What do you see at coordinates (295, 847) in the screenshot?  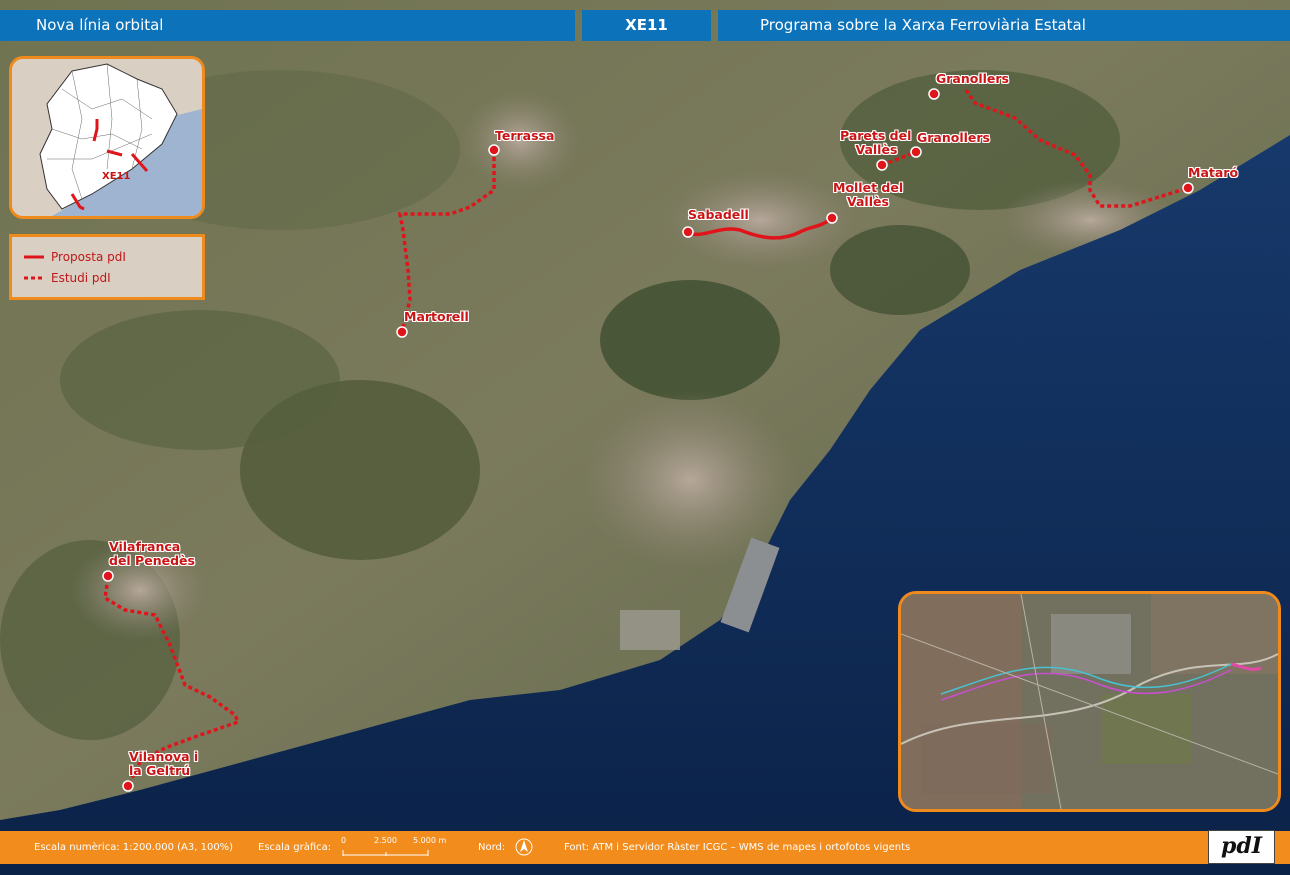 I see `scale-graphic-label: Escala gràfica:` at bounding box center [295, 847].